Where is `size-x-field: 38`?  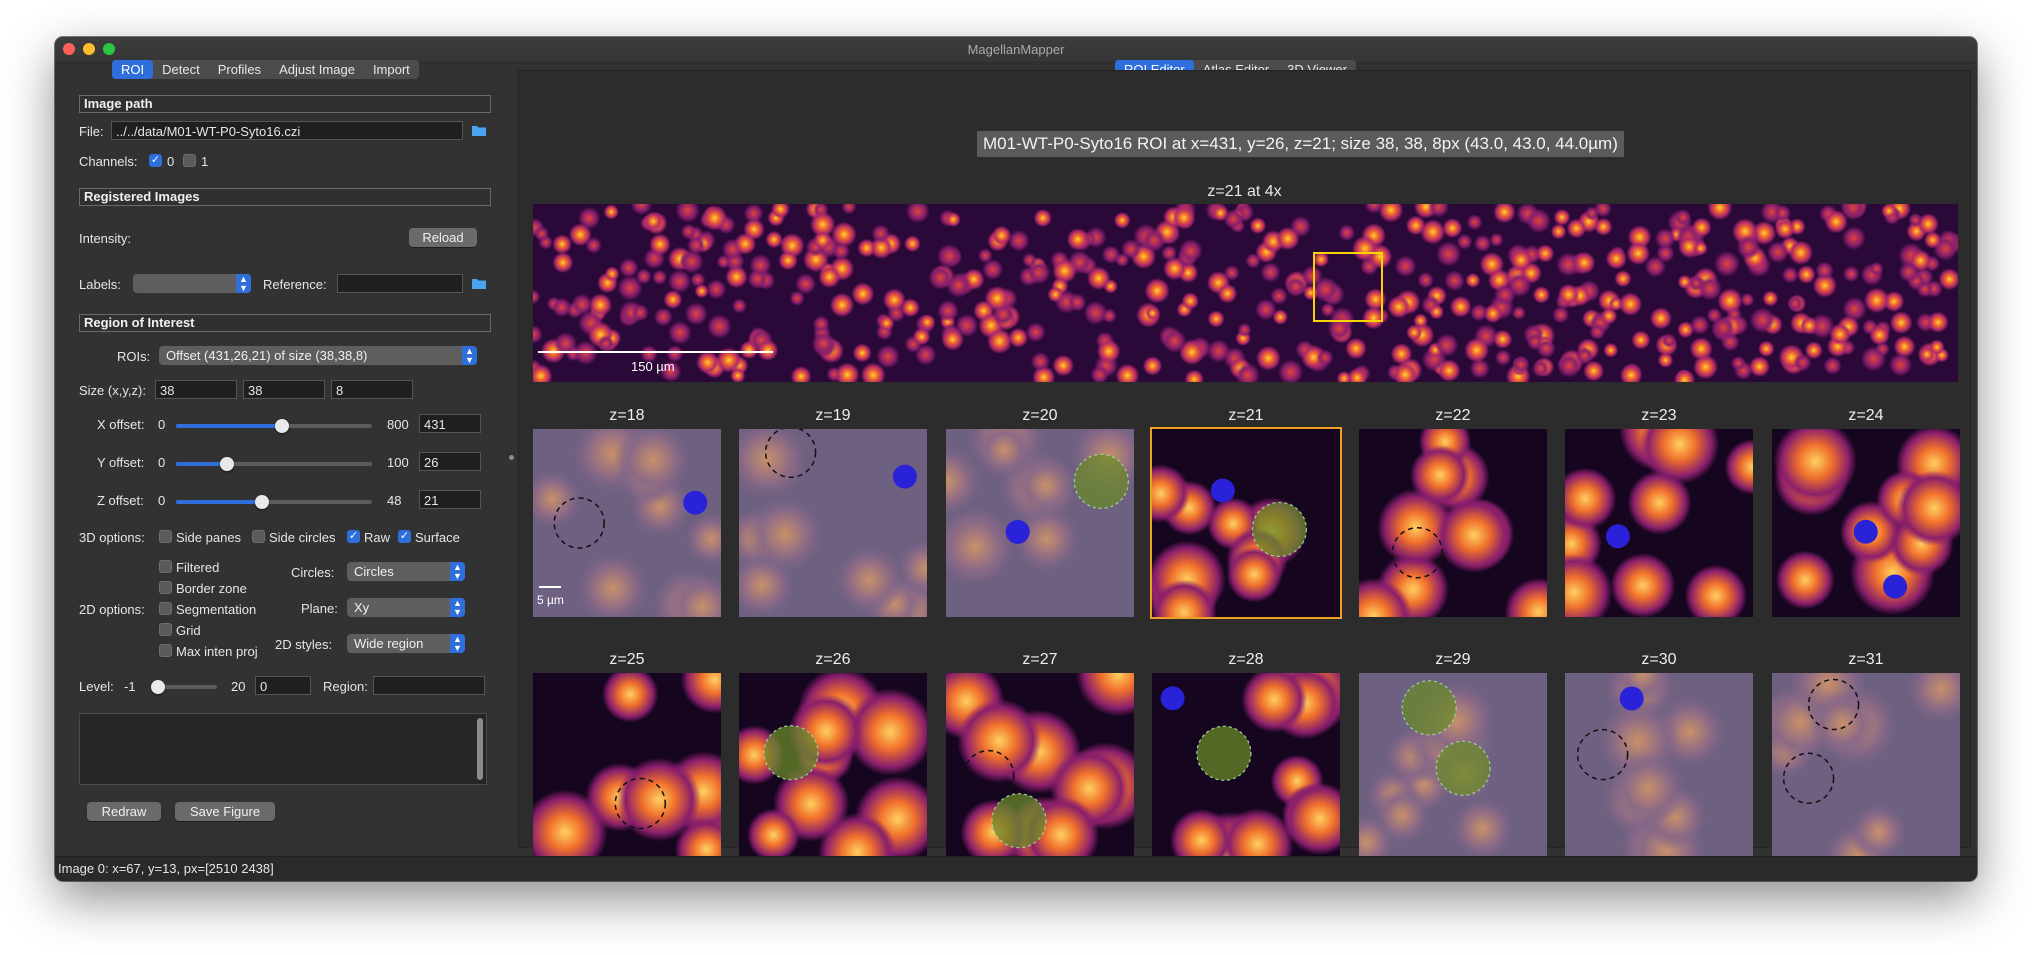
size-x-field: 38 is located at coordinates (196, 389).